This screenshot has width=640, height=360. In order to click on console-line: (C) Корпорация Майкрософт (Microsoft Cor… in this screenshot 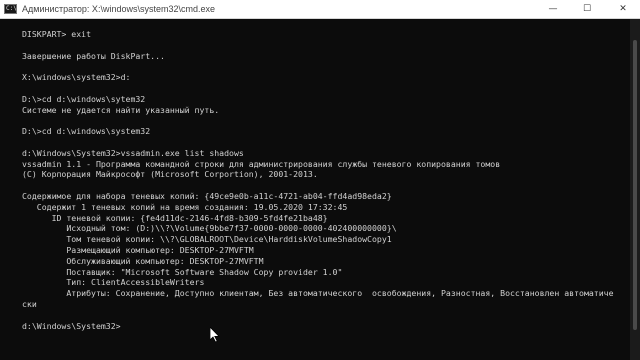, I will do `click(170, 174)`.